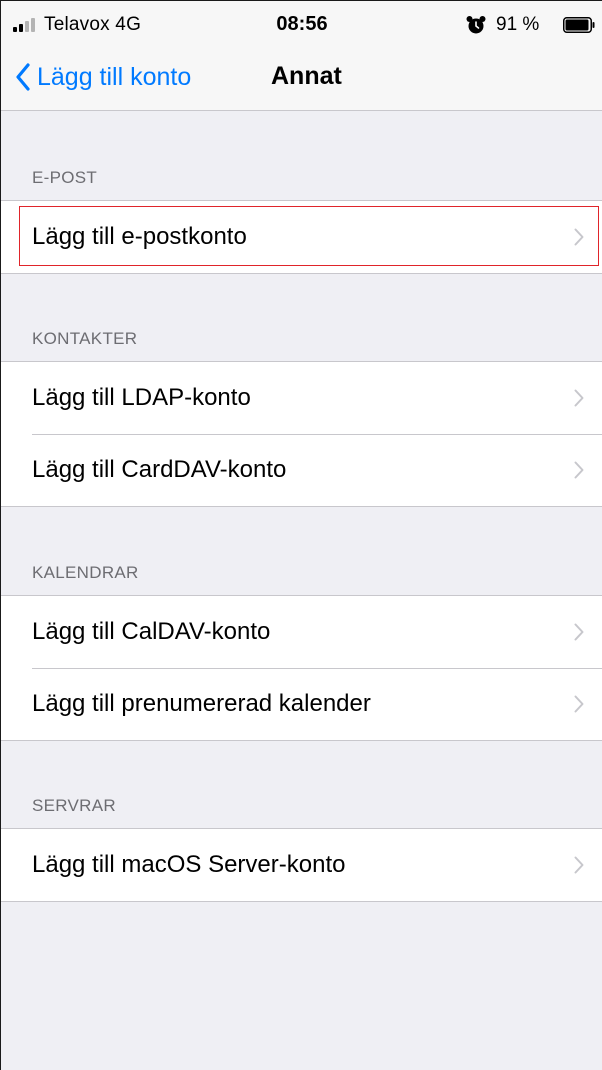 The width and height of the screenshot is (602, 1070). What do you see at coordinates (85, 572) in the screenshot?
I see `section-header-calendars: KALENDRAR` at bounding box center [85, 572].